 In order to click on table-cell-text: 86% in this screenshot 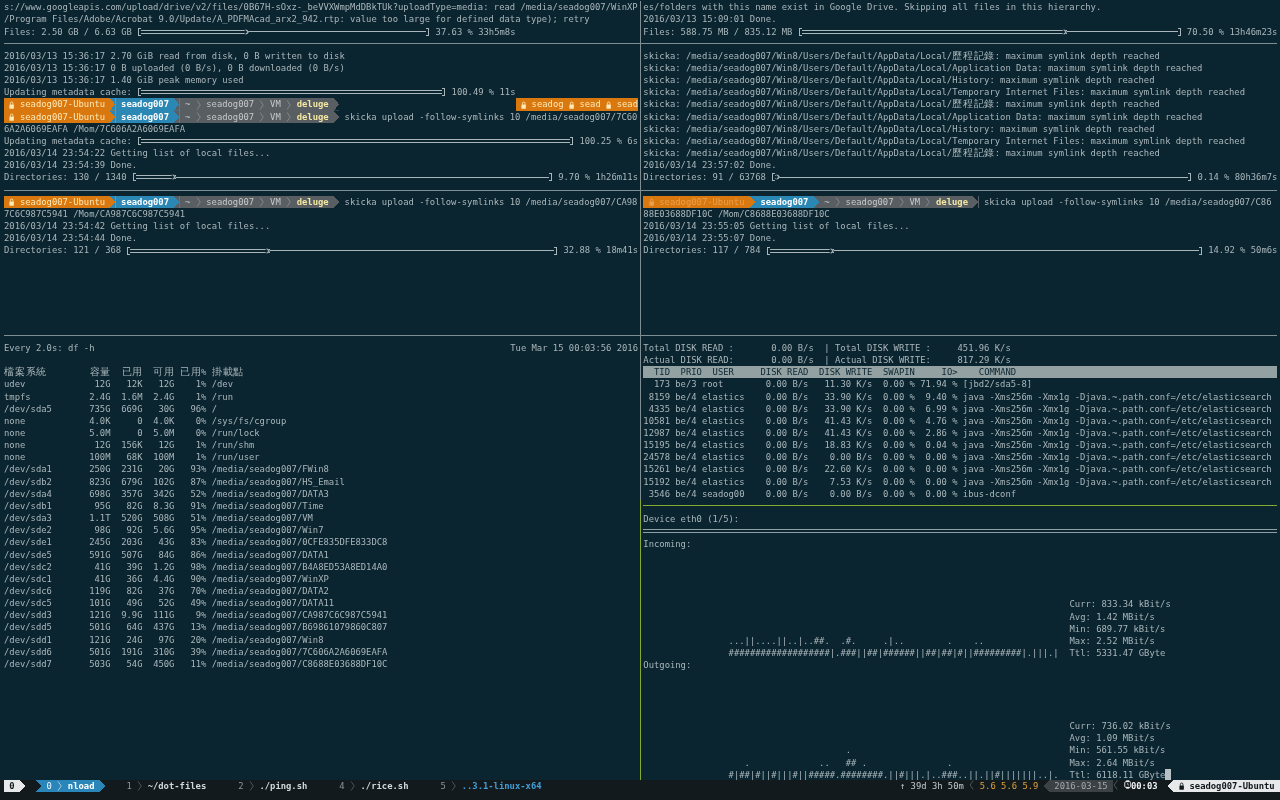, I will do `click(198, 554)`.